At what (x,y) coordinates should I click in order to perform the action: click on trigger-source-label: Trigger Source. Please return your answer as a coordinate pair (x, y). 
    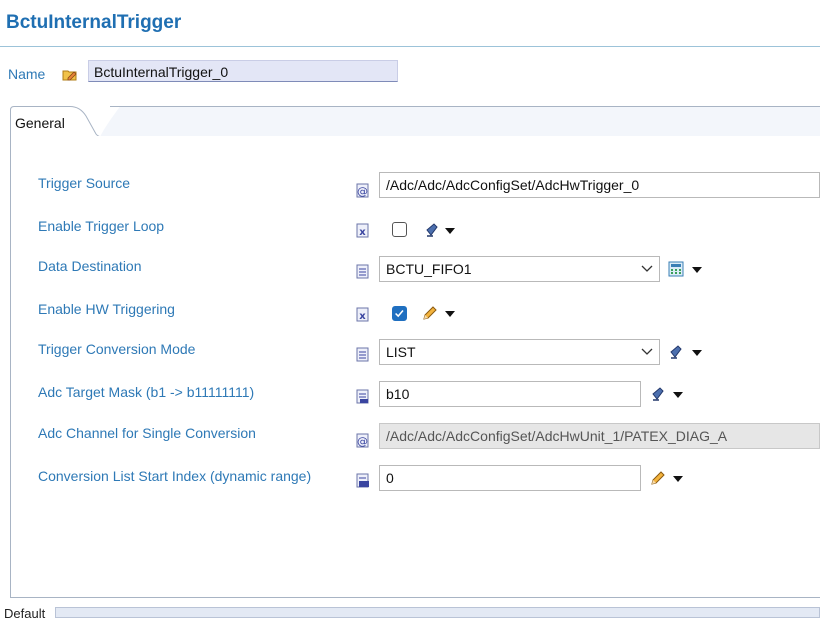
    Looking at the image, I should click on (84, 183).